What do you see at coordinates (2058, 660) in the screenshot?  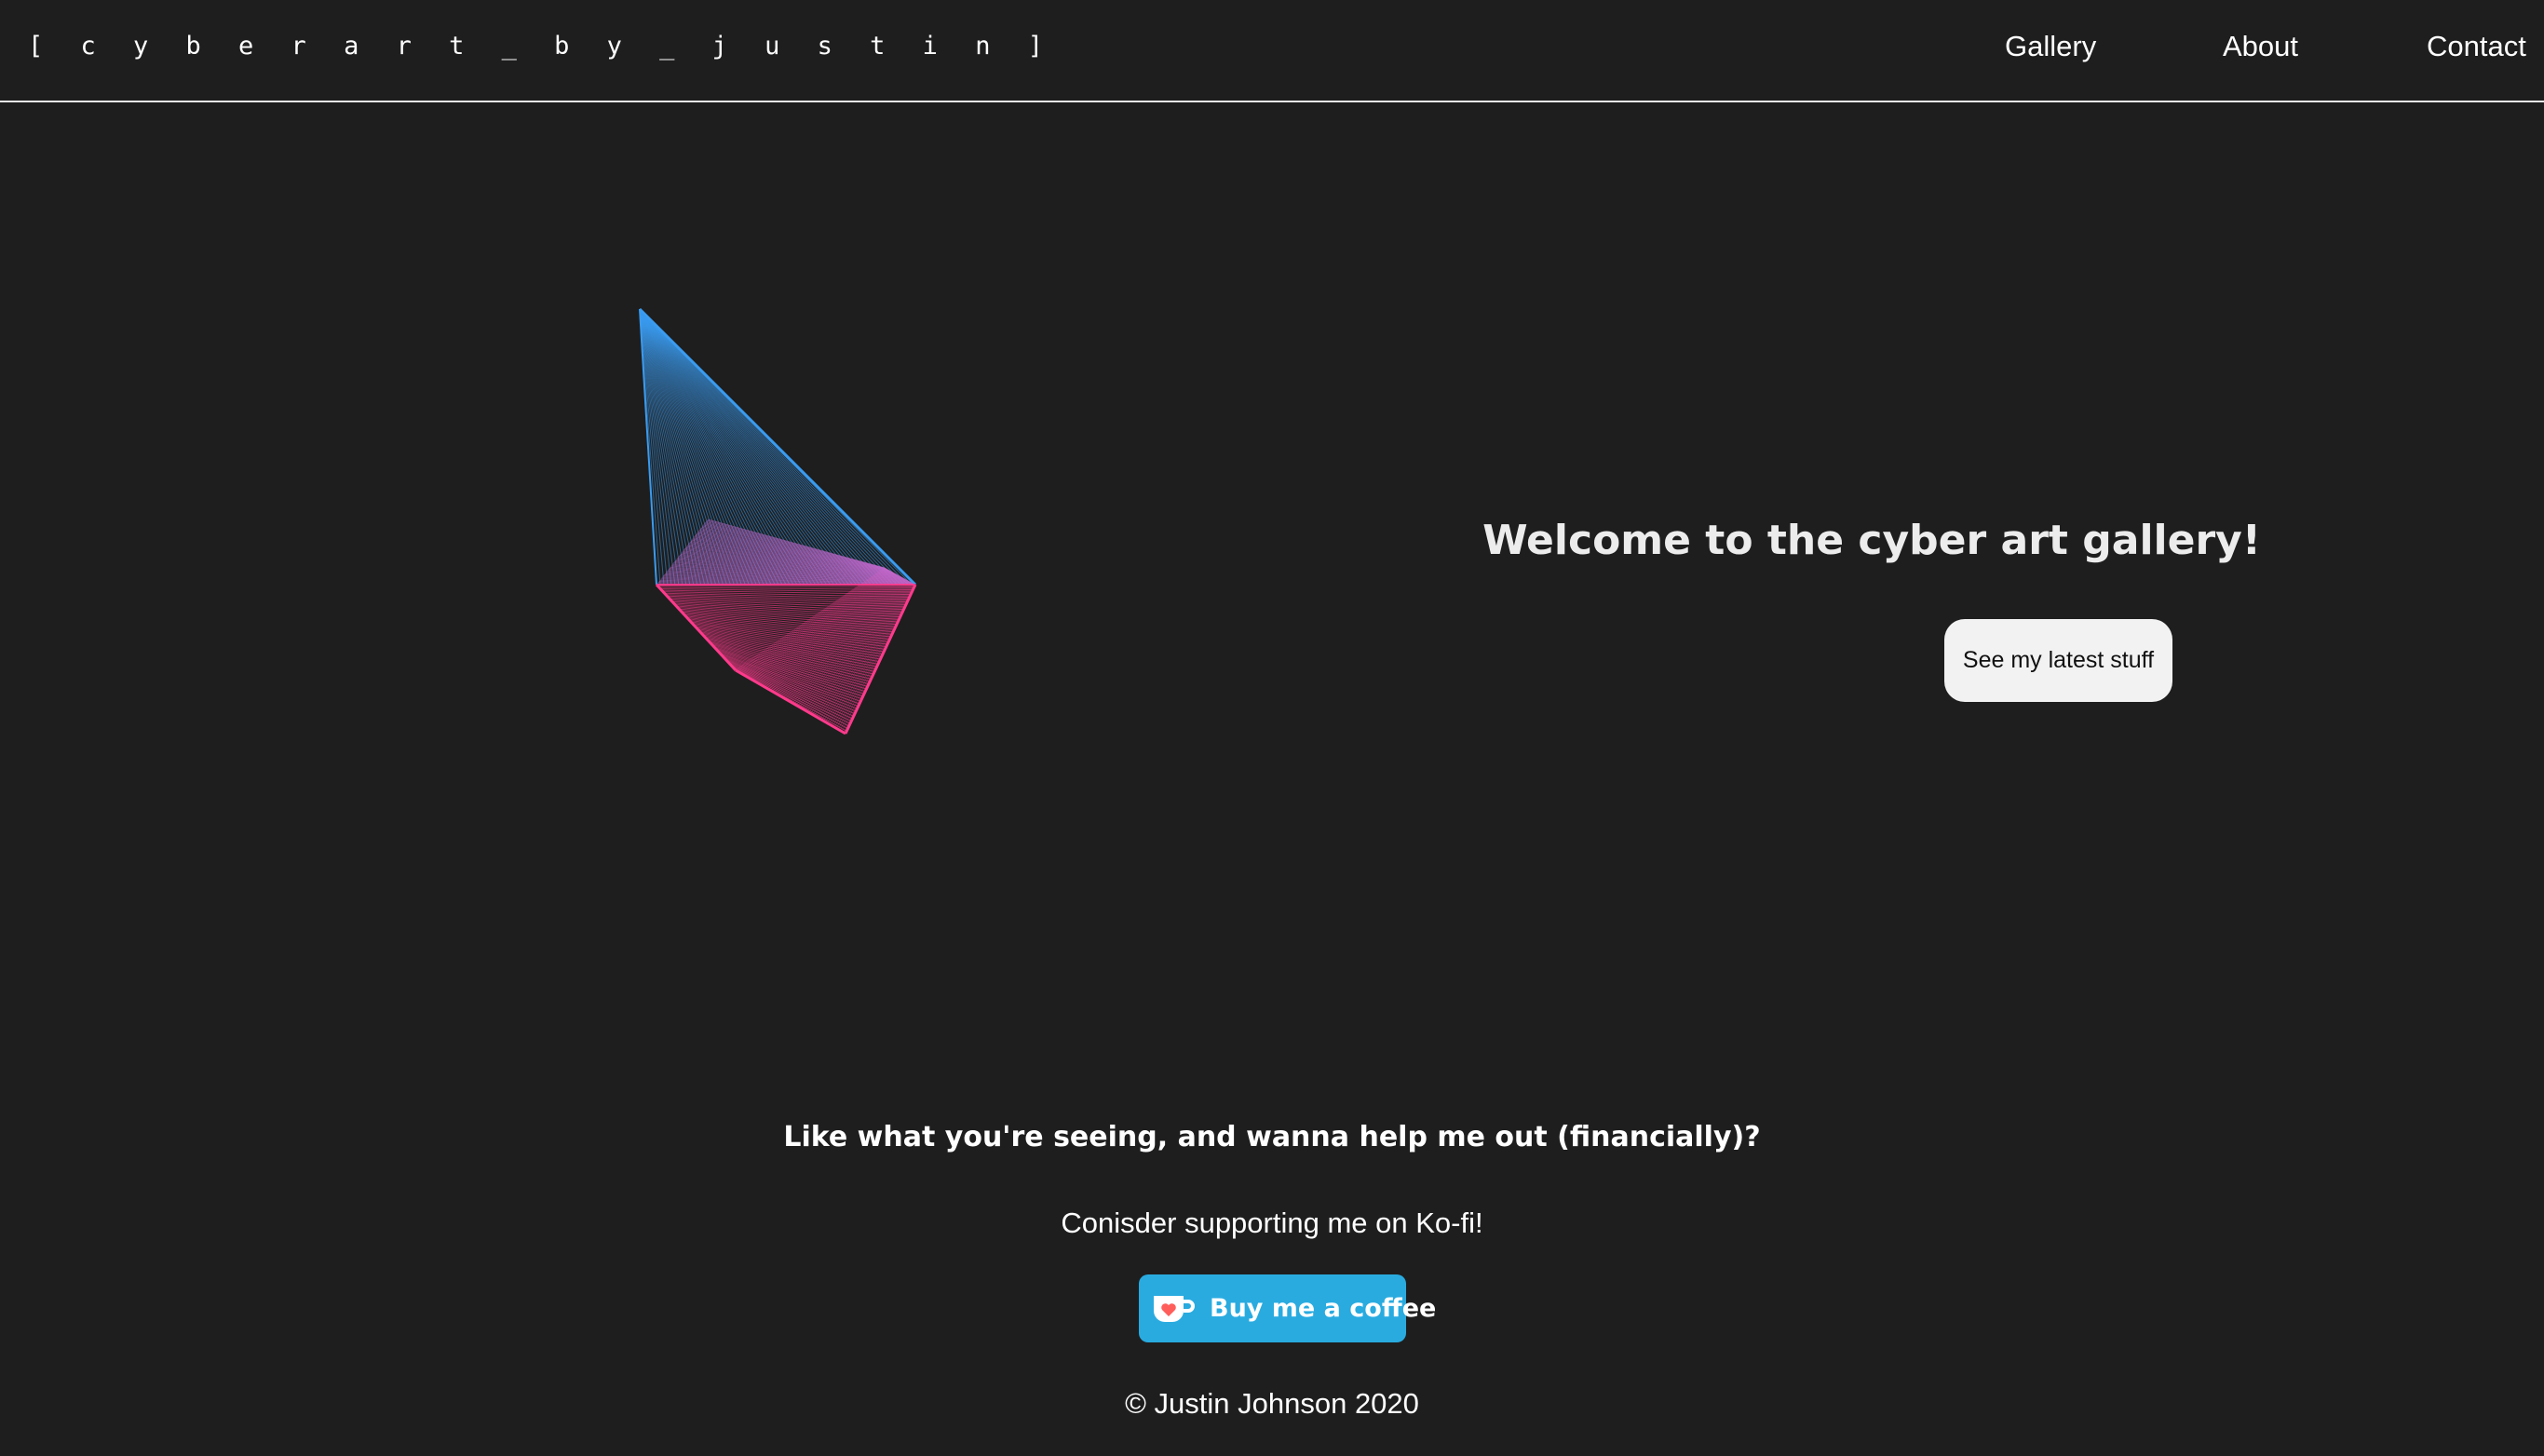 I see `see-latest-button: See my latest stuff` at bounding box center [2058, 660].